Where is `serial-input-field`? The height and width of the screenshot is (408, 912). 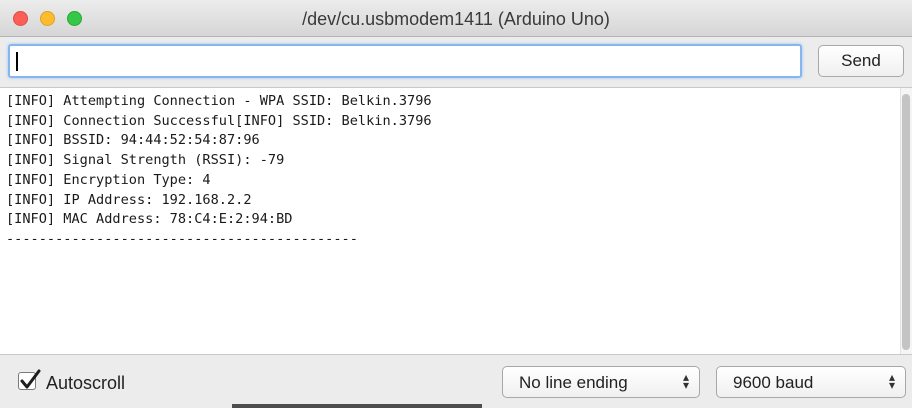
serial-input-field is located at coordinates (405, 61).